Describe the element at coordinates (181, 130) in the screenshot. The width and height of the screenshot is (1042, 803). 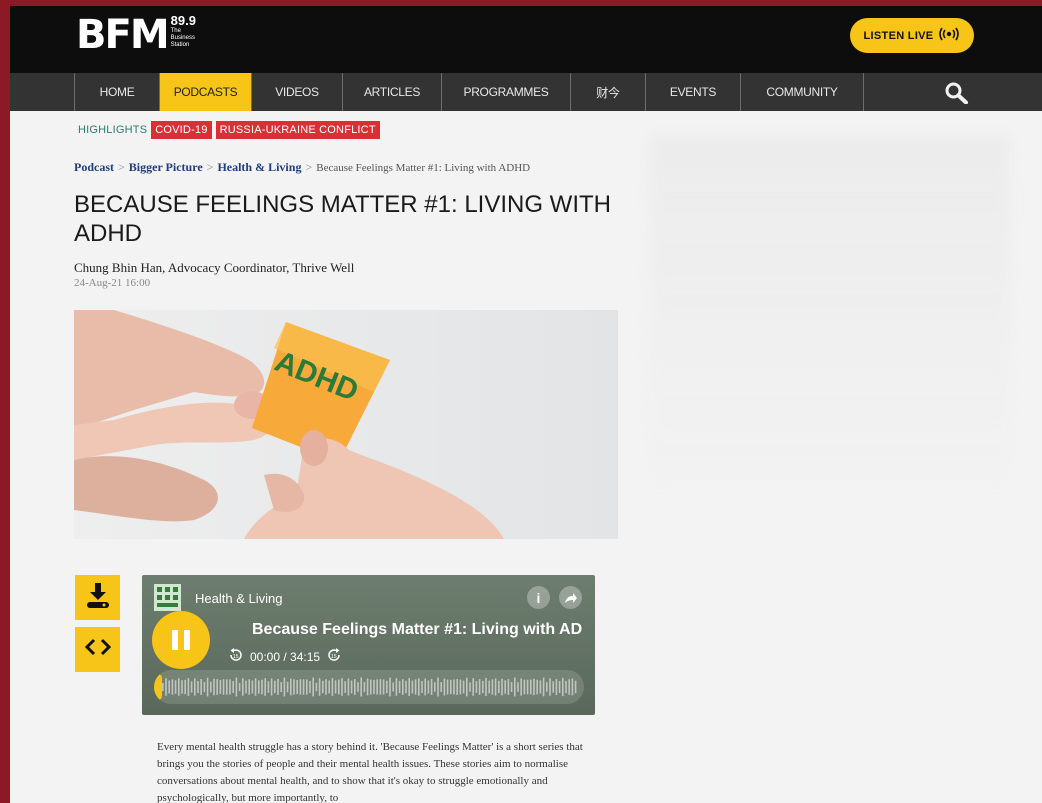
I see `highlight-tag-covid: COVID-19` at that location.